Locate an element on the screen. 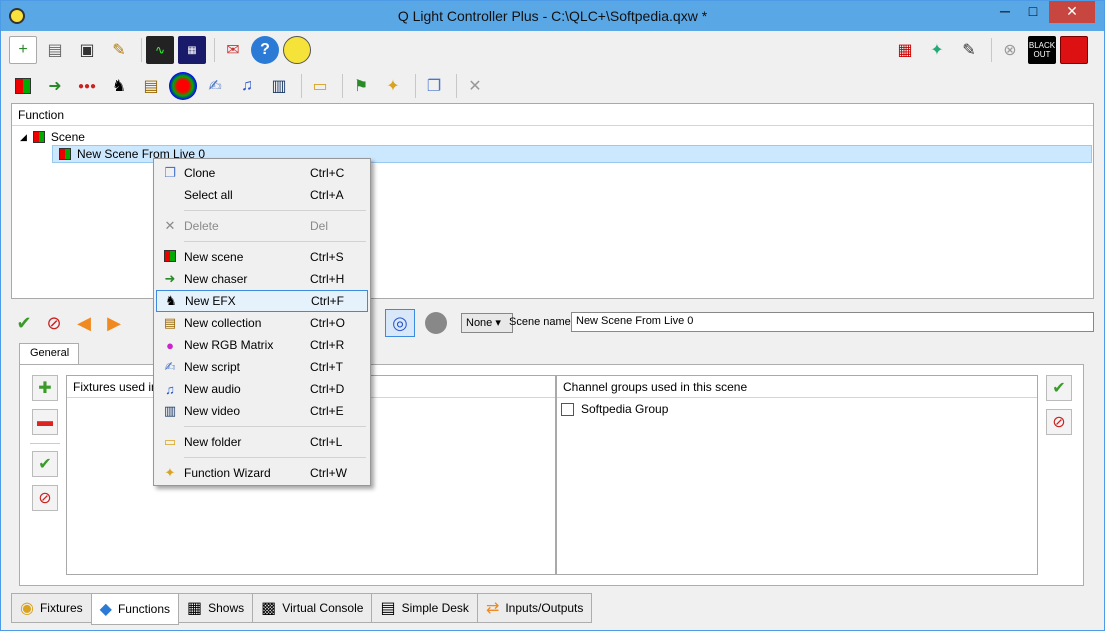 The width and height of the screenshot is (1105, 631). addfixture-icon: ▦ is located at coordinates (905, 50).